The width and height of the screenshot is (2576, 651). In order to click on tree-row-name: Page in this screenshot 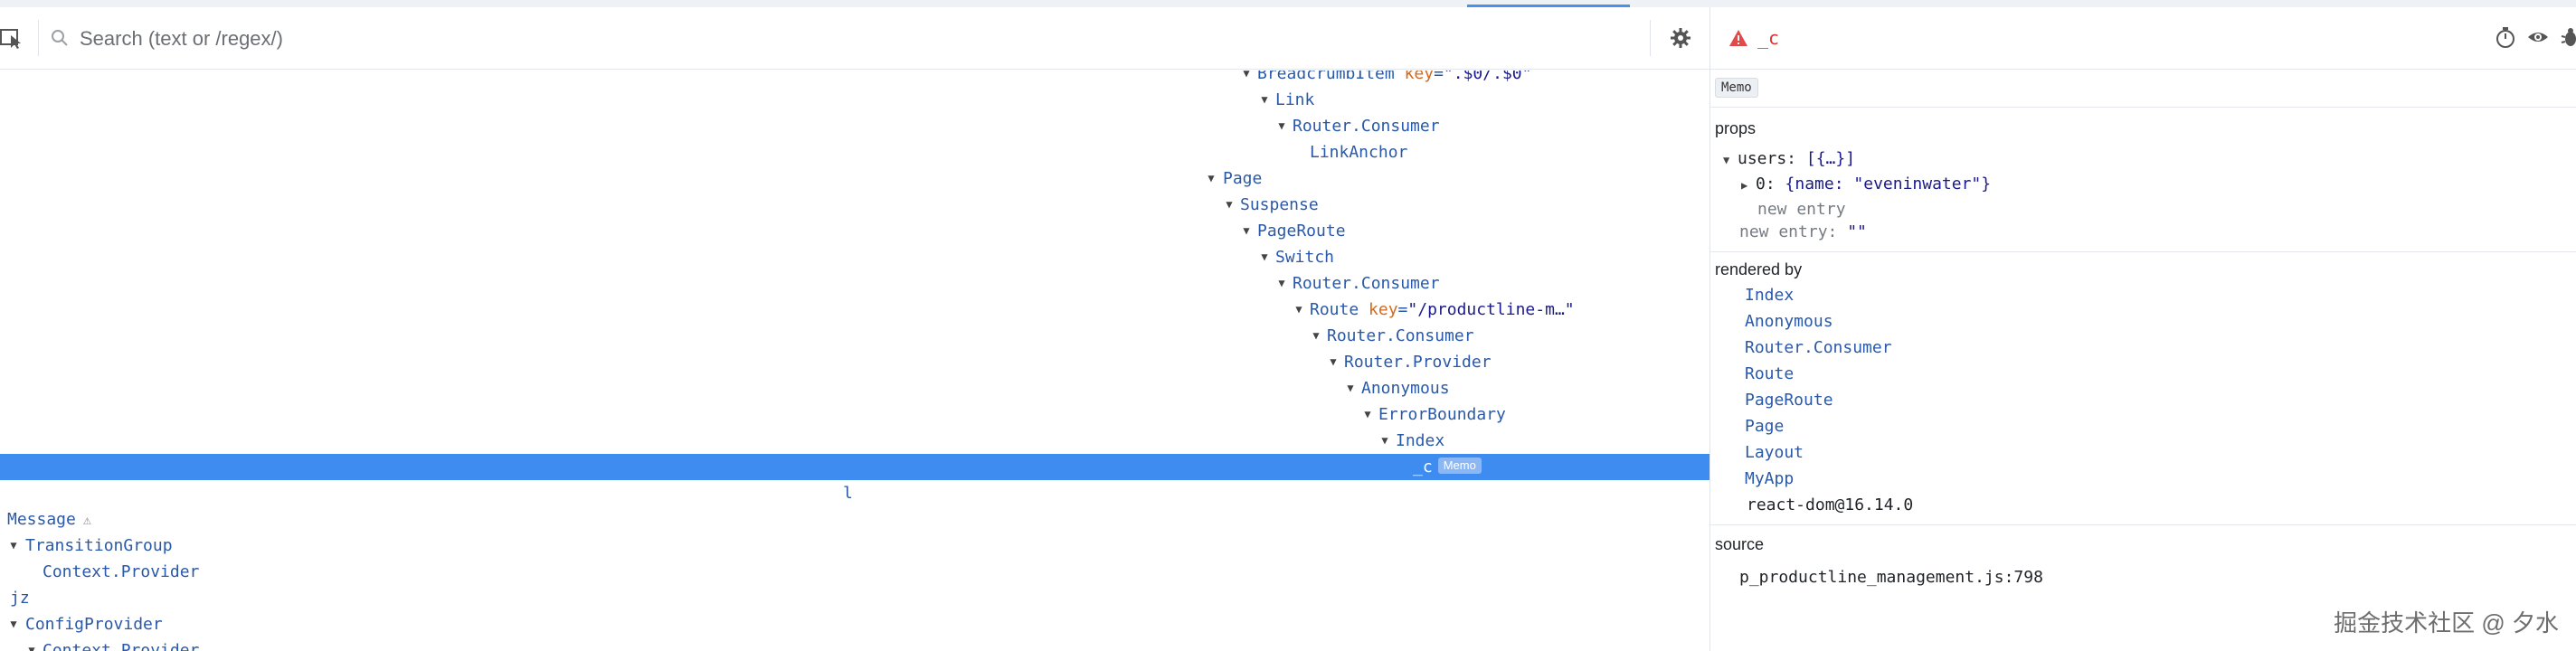, I will do `click(1243, 179)`.